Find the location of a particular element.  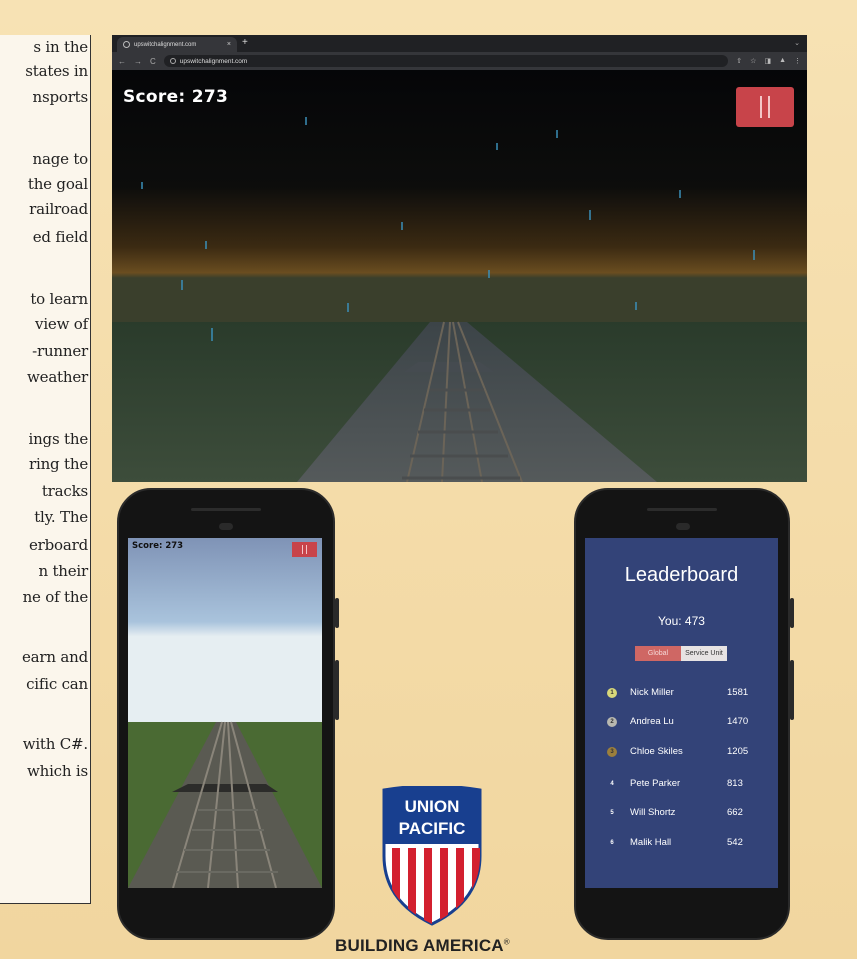

close-icon: × is located at coordinates (229, 44).